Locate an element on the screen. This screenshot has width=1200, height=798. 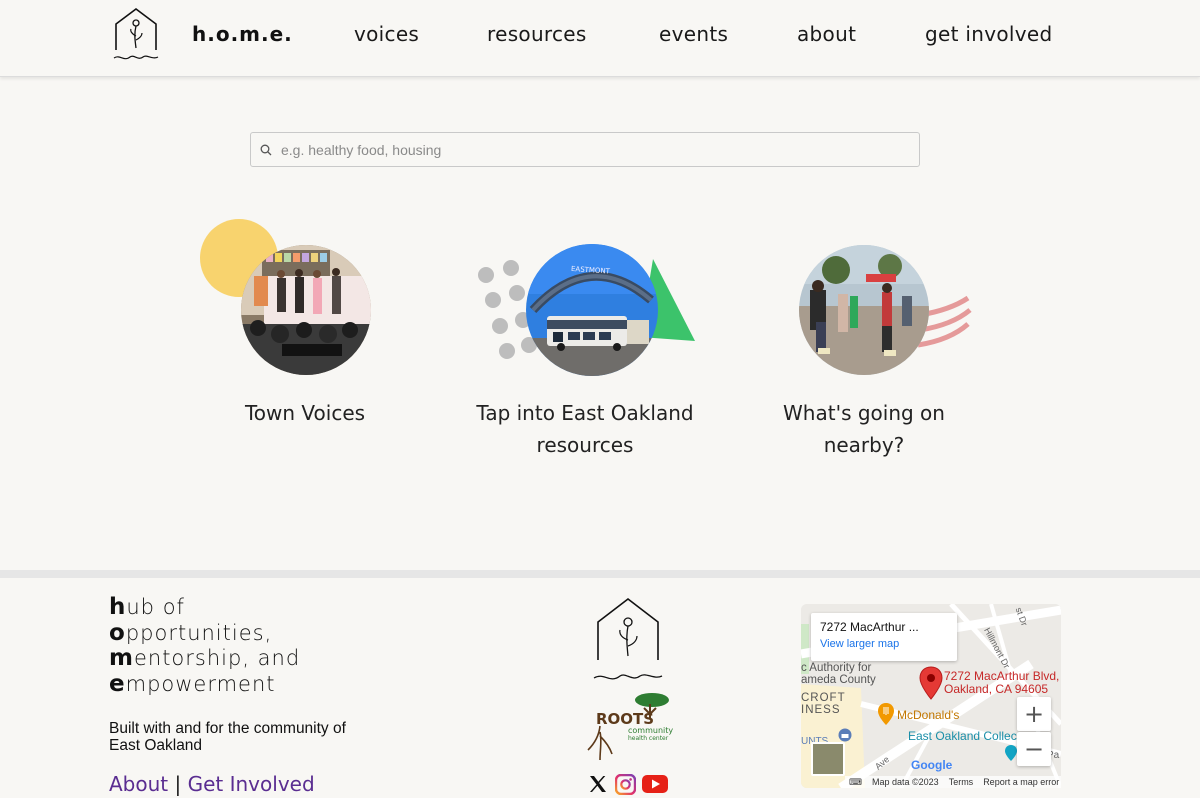
keyboard-shortcuts-icon: ⌨ is located at coordinates (855, 782).